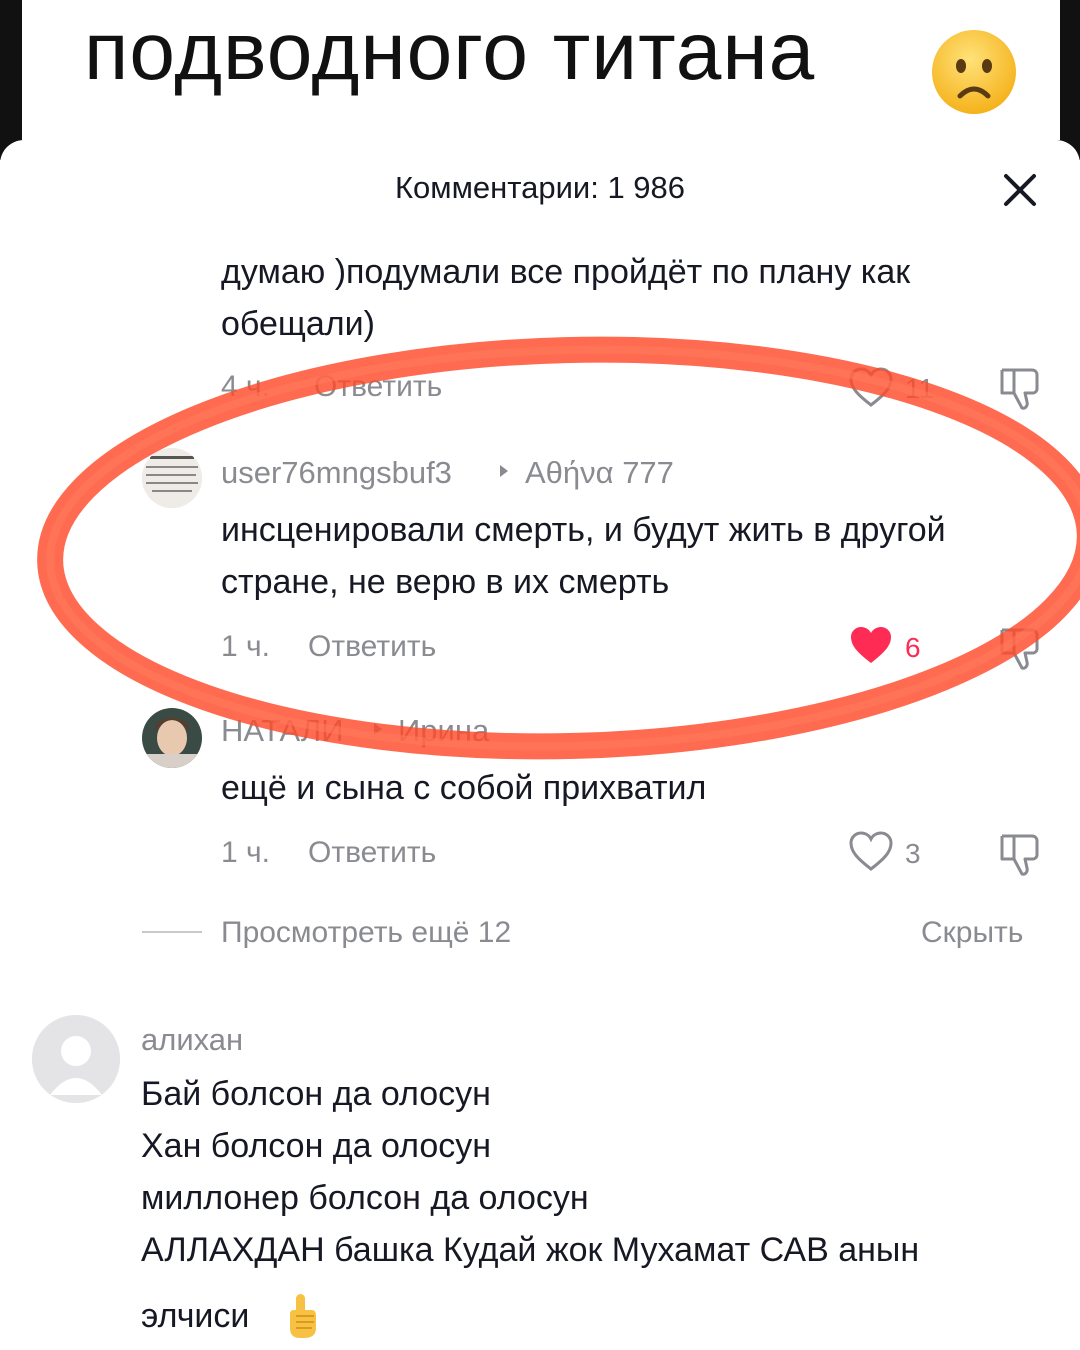  I want to click on comment-text-line: думаю )подумали все пройдёт по плану как, so click(566, 272).